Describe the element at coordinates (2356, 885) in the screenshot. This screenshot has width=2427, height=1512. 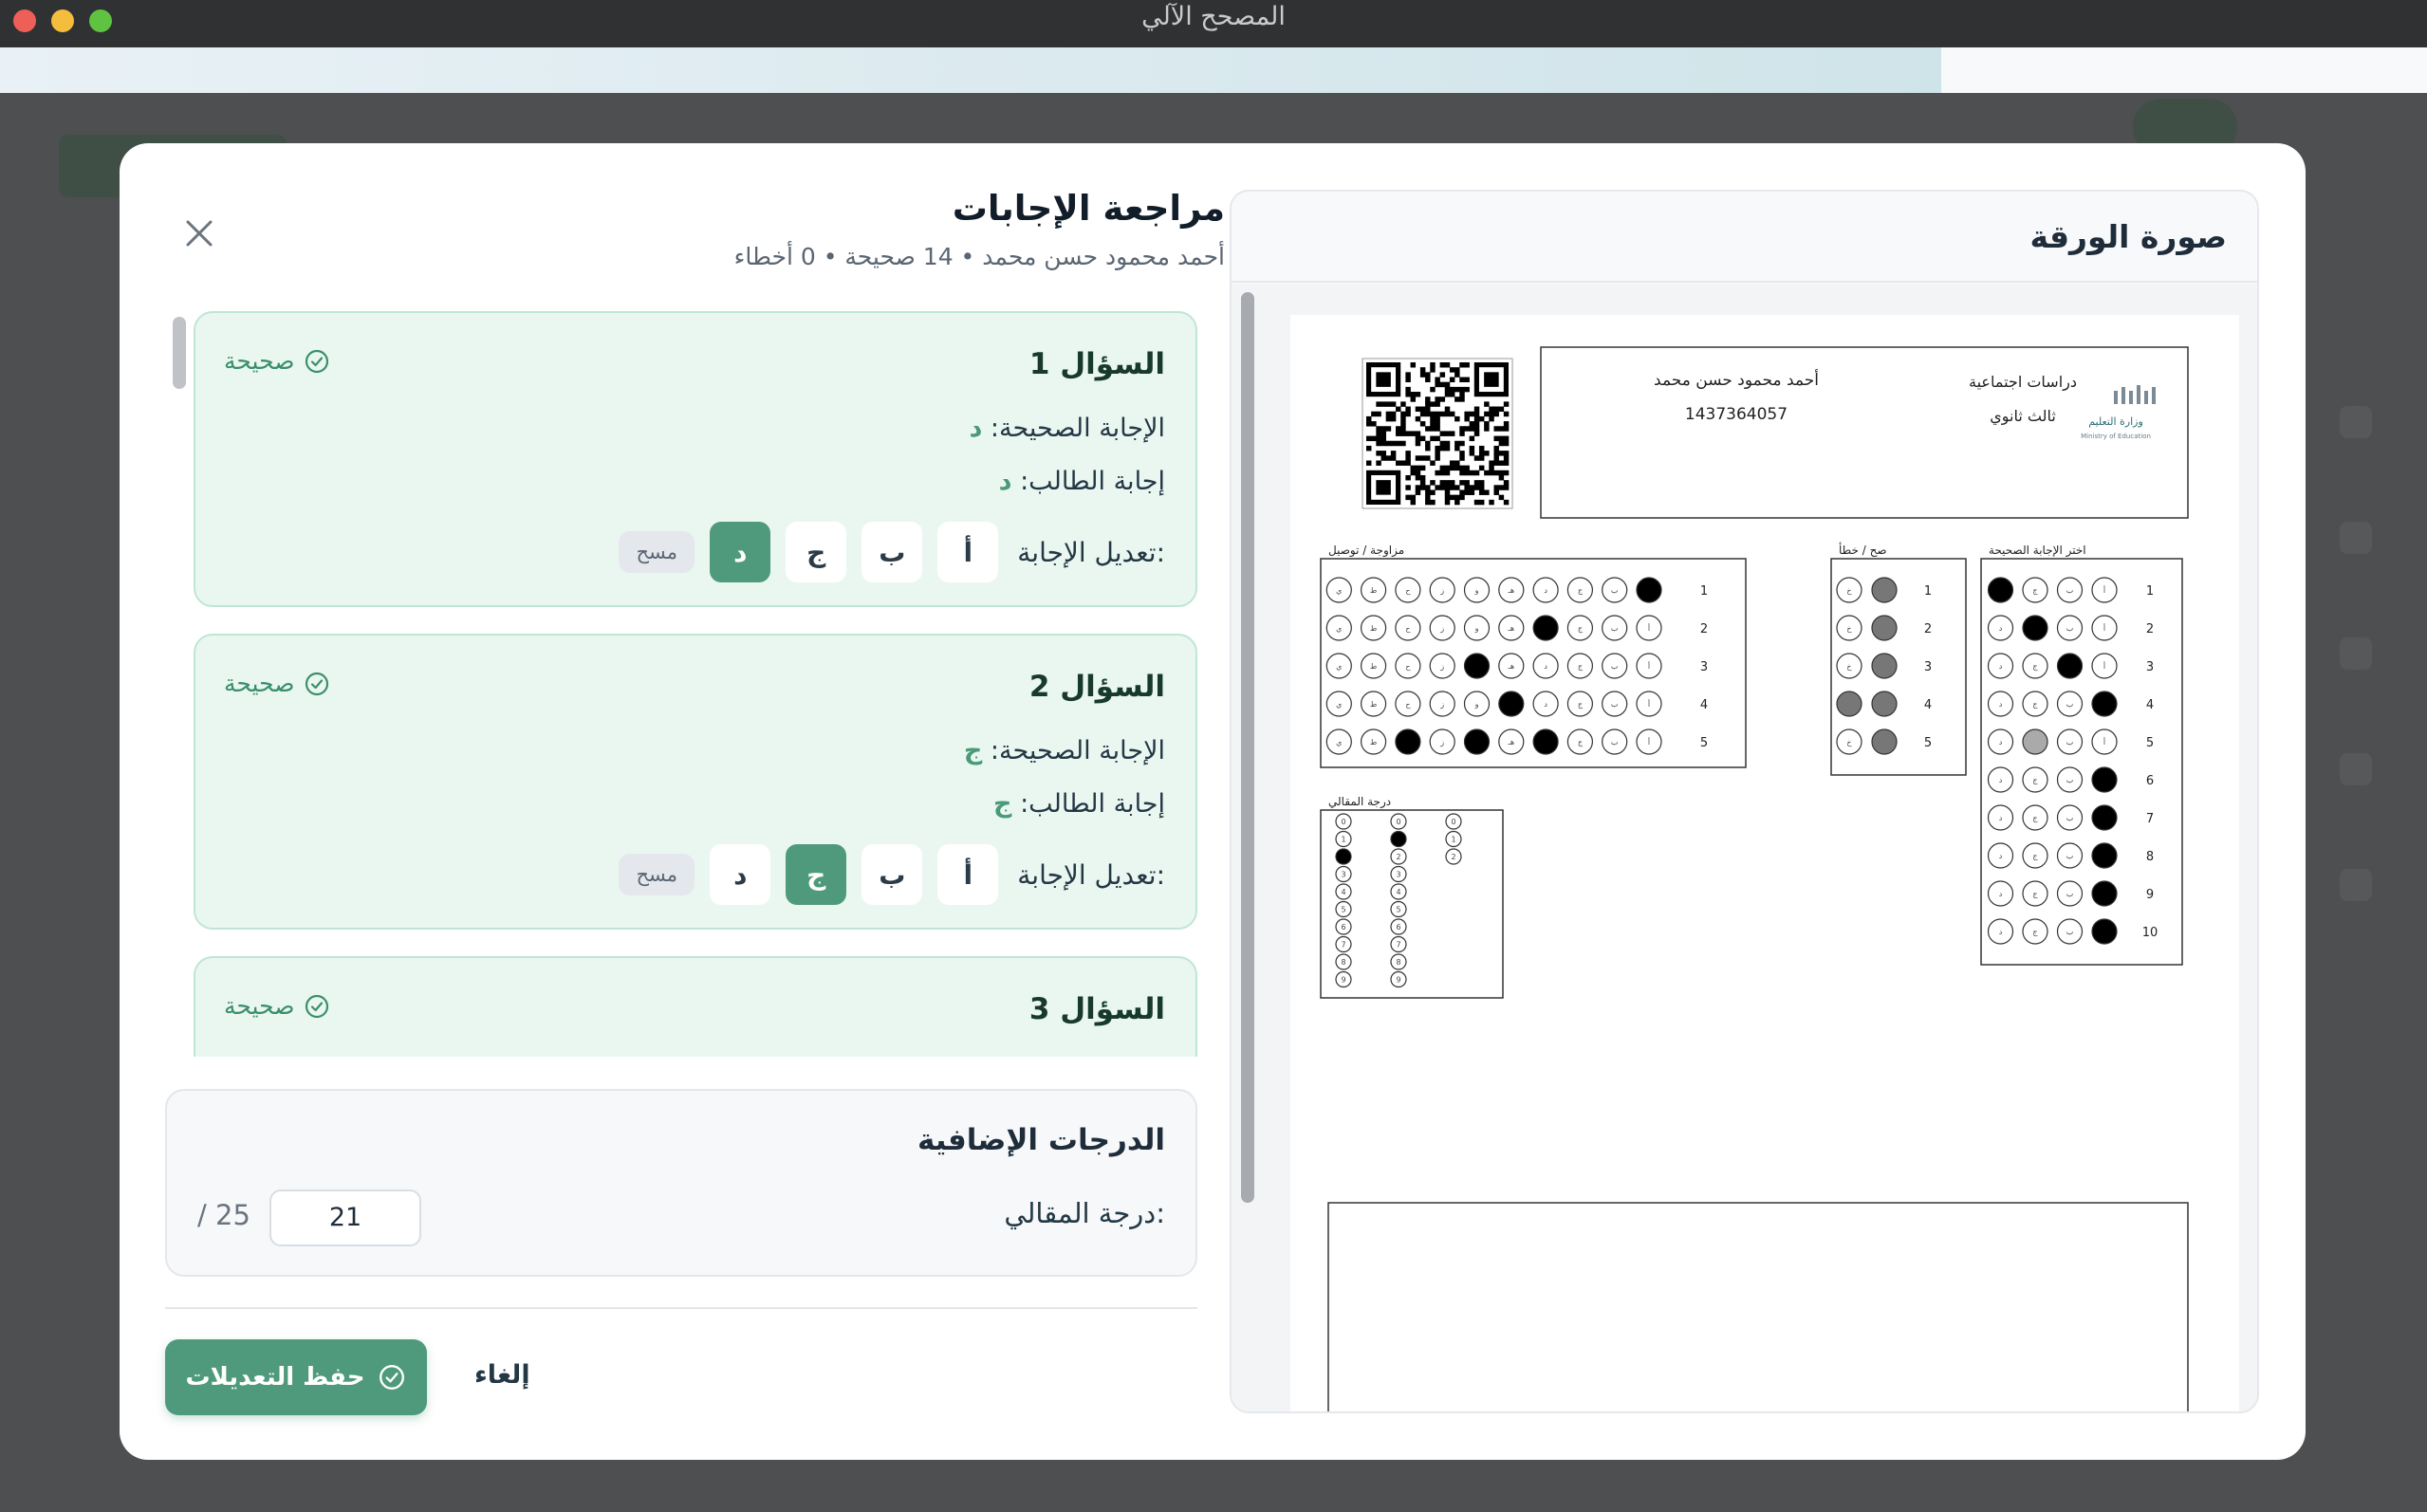
I see `background-icon` at that location.